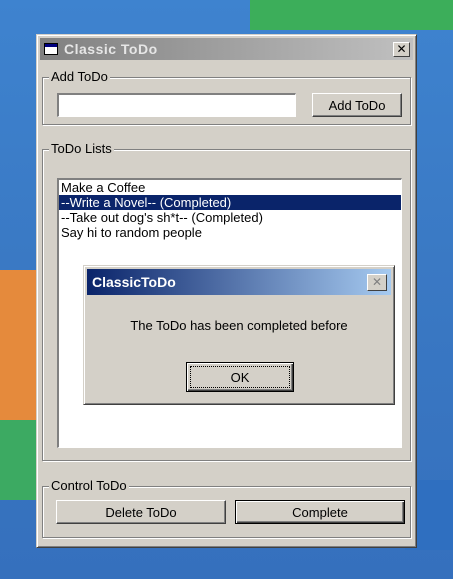  What do you see at coordinates (230, 202) in the screenshot?
I see `list-item: --Write a Novel-- (Completed)` at bounding box center [230, 202].